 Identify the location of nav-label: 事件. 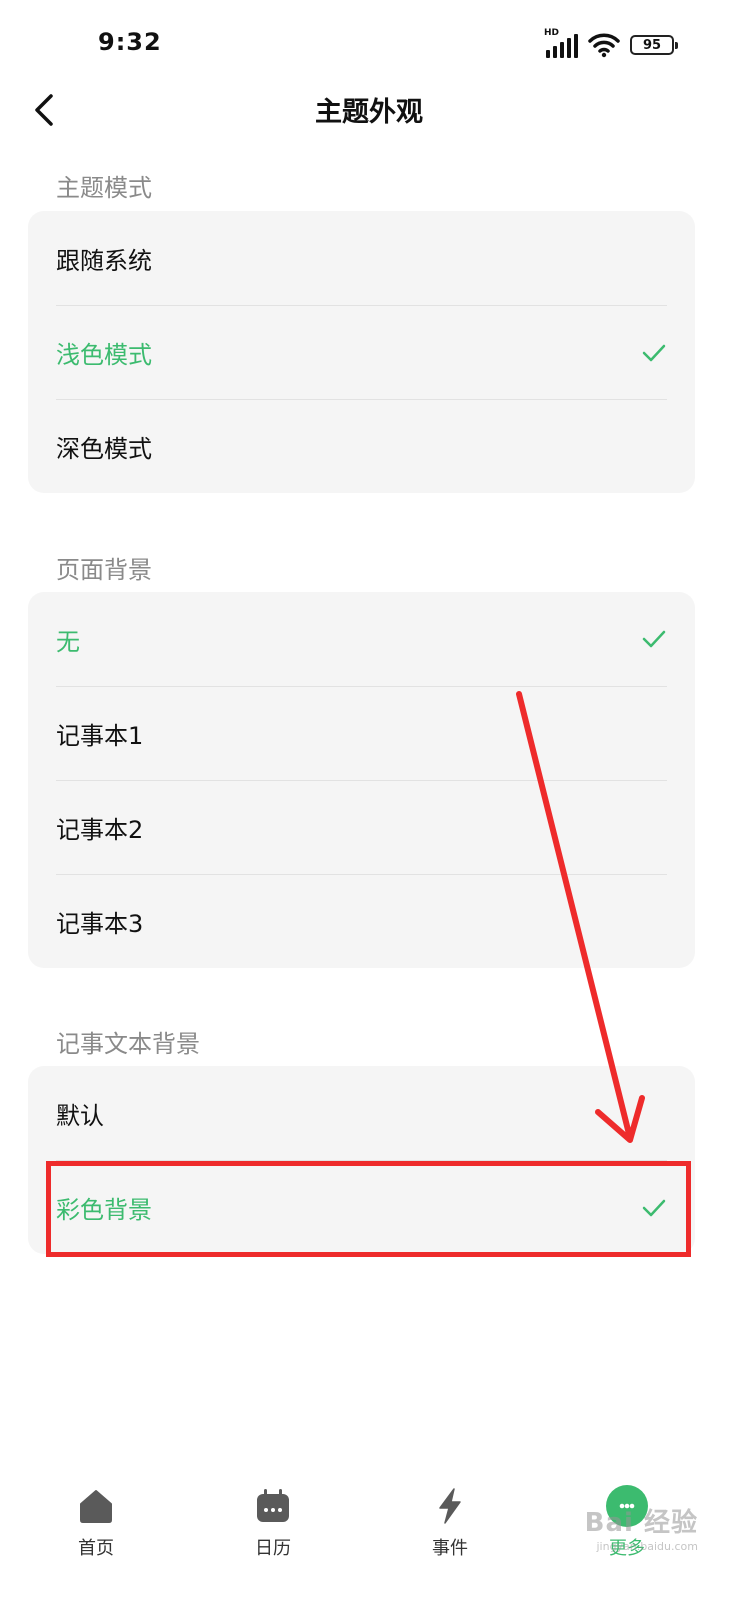
(450, 1548).